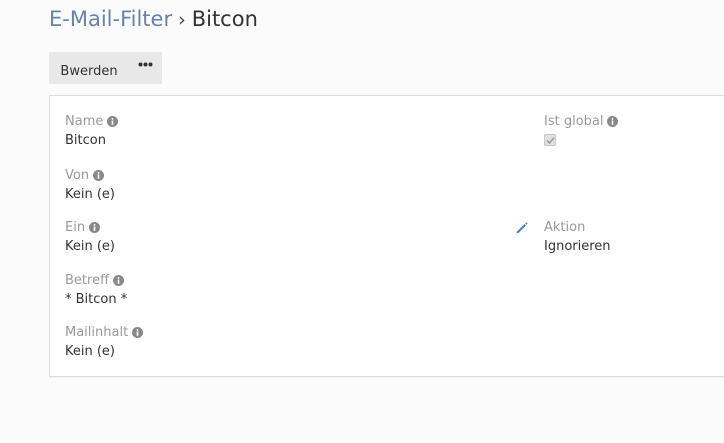  What do you see at coordinates (77, 175) in the screenshot?
I see `field-from-label: Von` at bounding box center [77, 175].